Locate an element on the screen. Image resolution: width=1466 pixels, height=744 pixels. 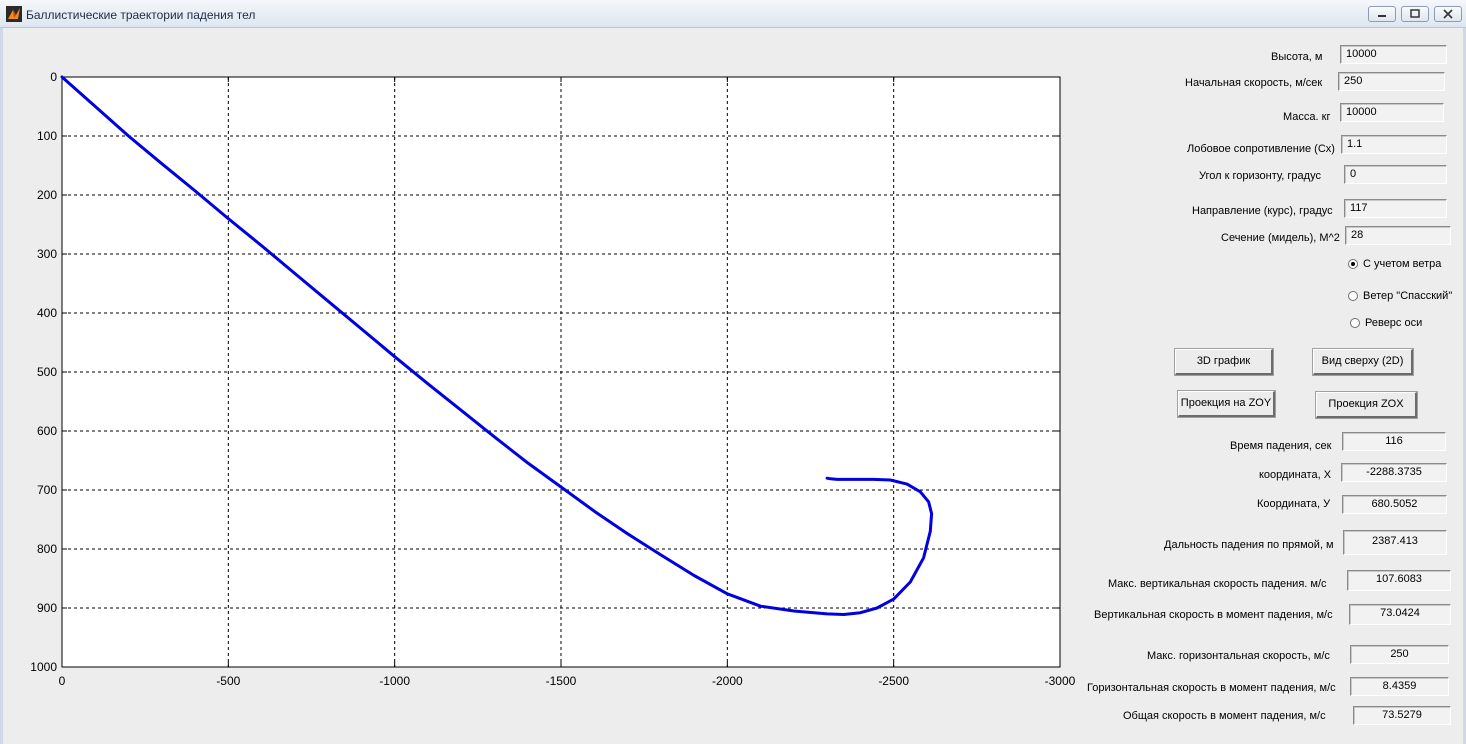
restore-icon is located at coordinates (1415, 13).